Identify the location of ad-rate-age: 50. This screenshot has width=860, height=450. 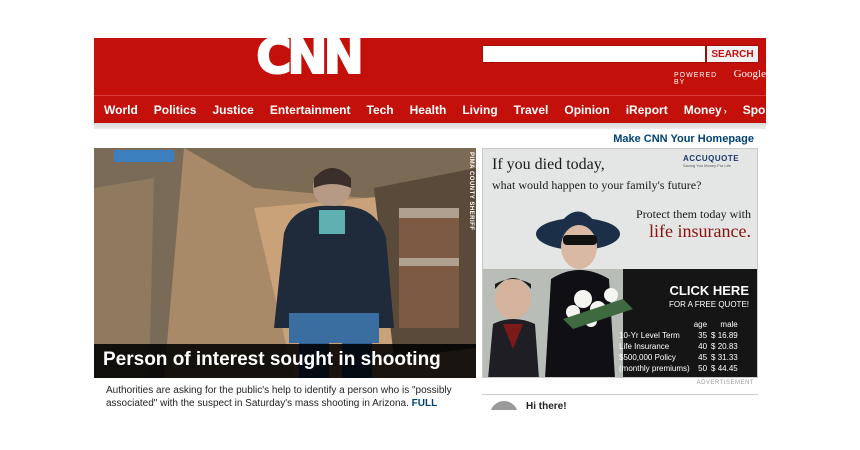
(703, 368).